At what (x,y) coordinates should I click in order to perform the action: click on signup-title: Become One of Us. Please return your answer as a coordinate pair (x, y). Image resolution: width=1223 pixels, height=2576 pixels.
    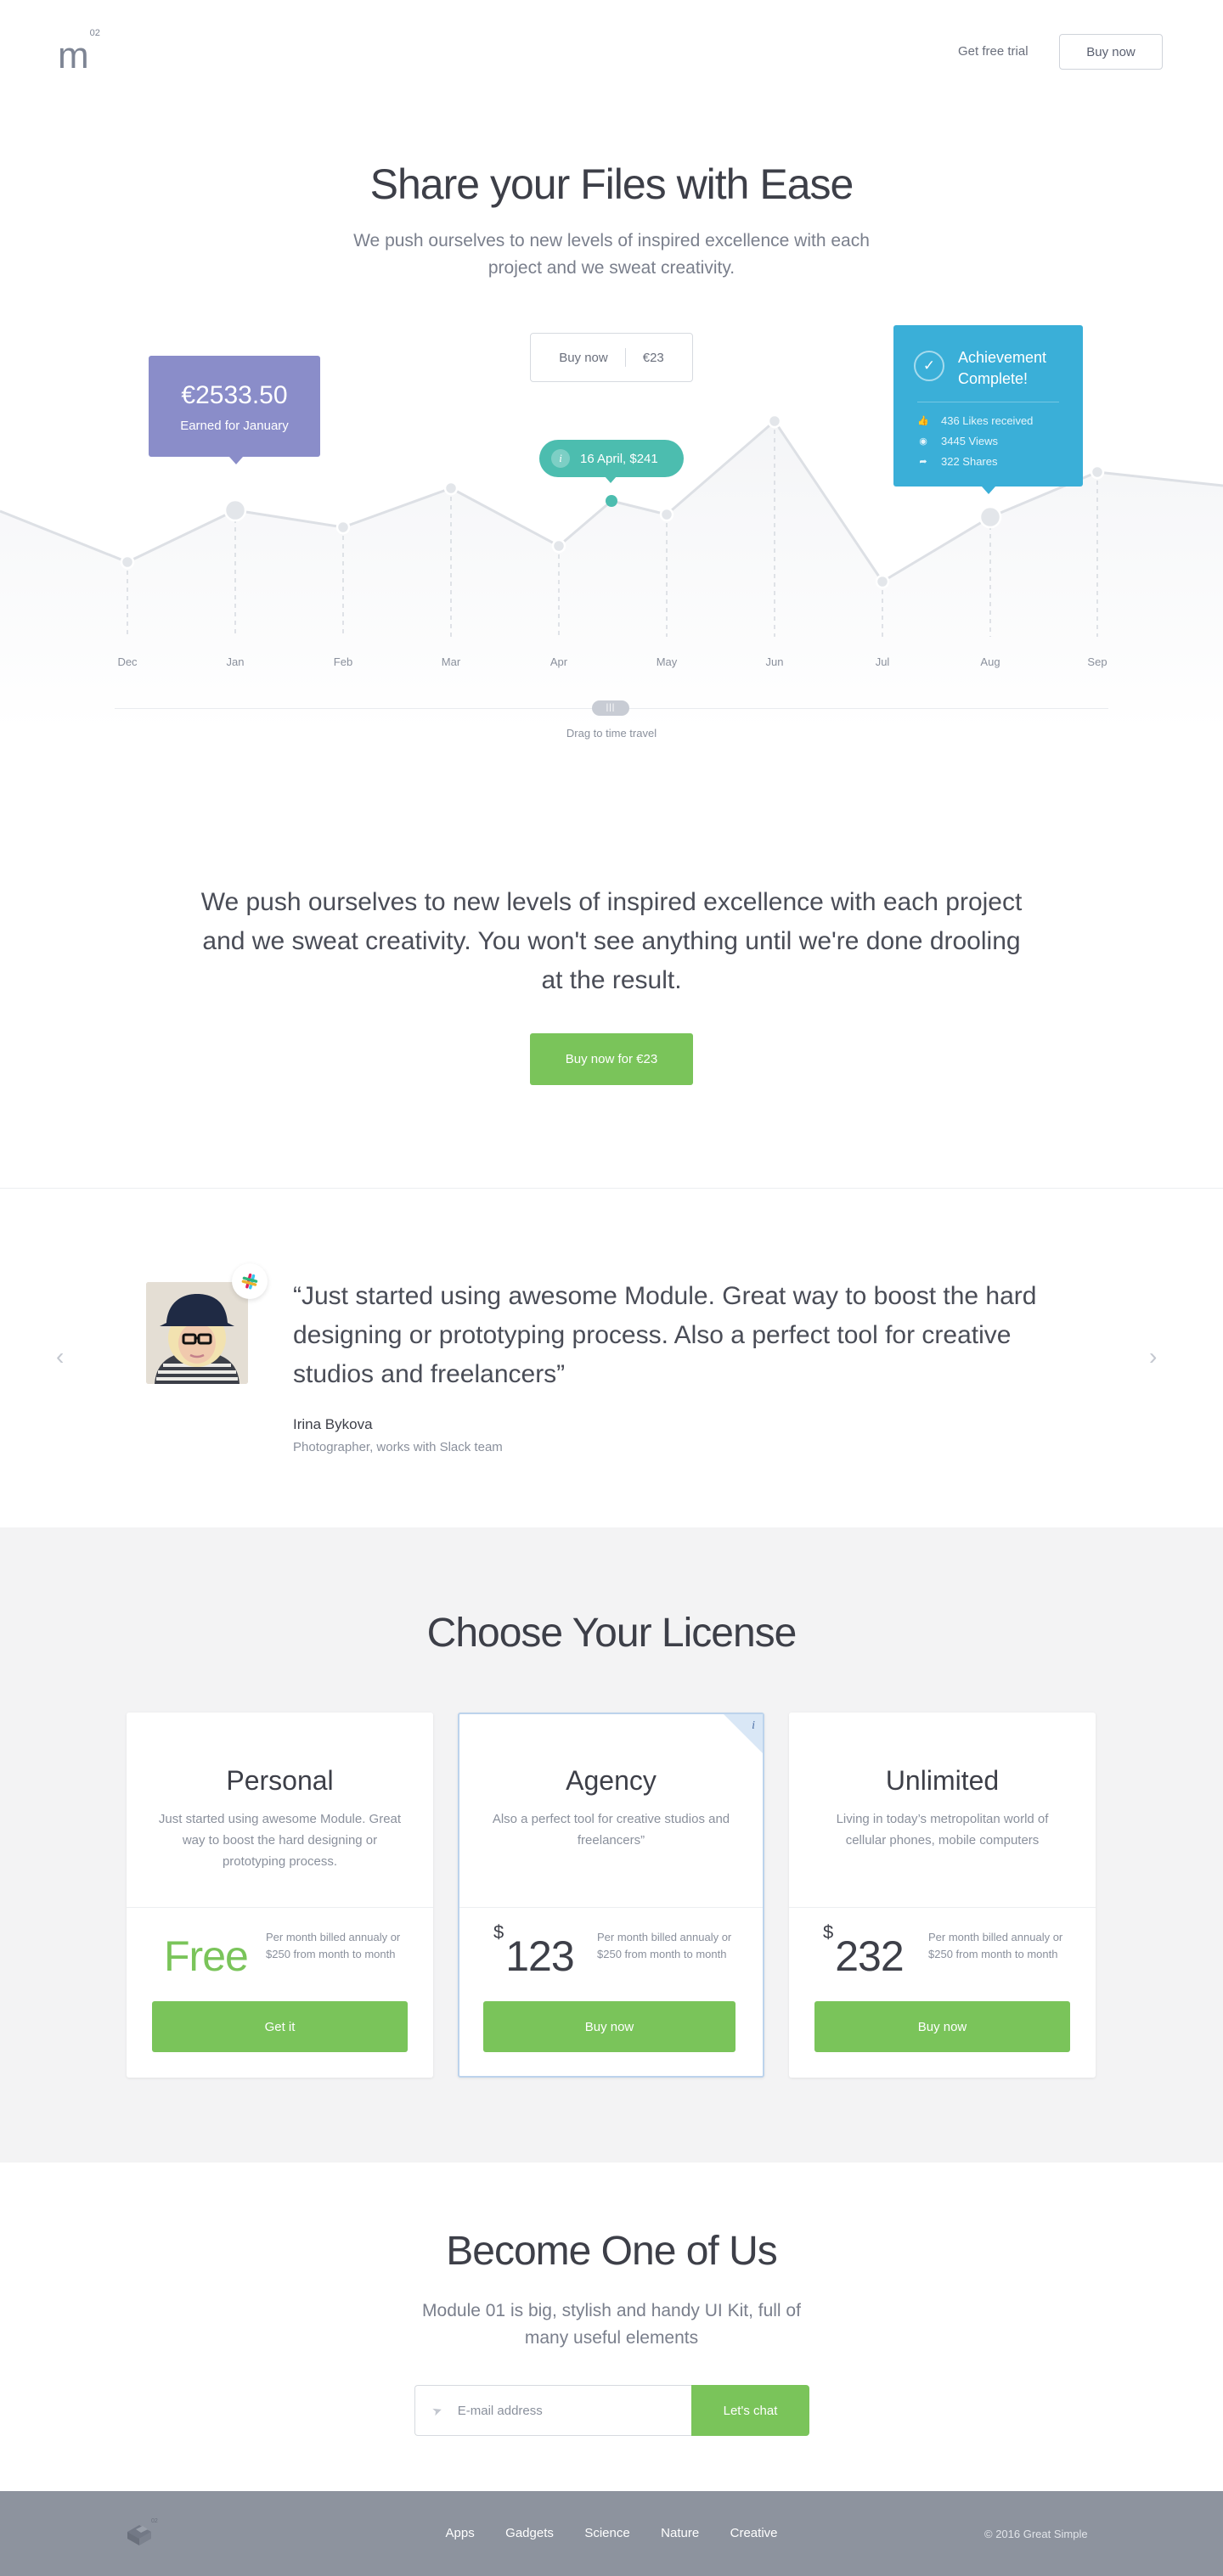
    Looking at the image, I should click on (612, 2251).